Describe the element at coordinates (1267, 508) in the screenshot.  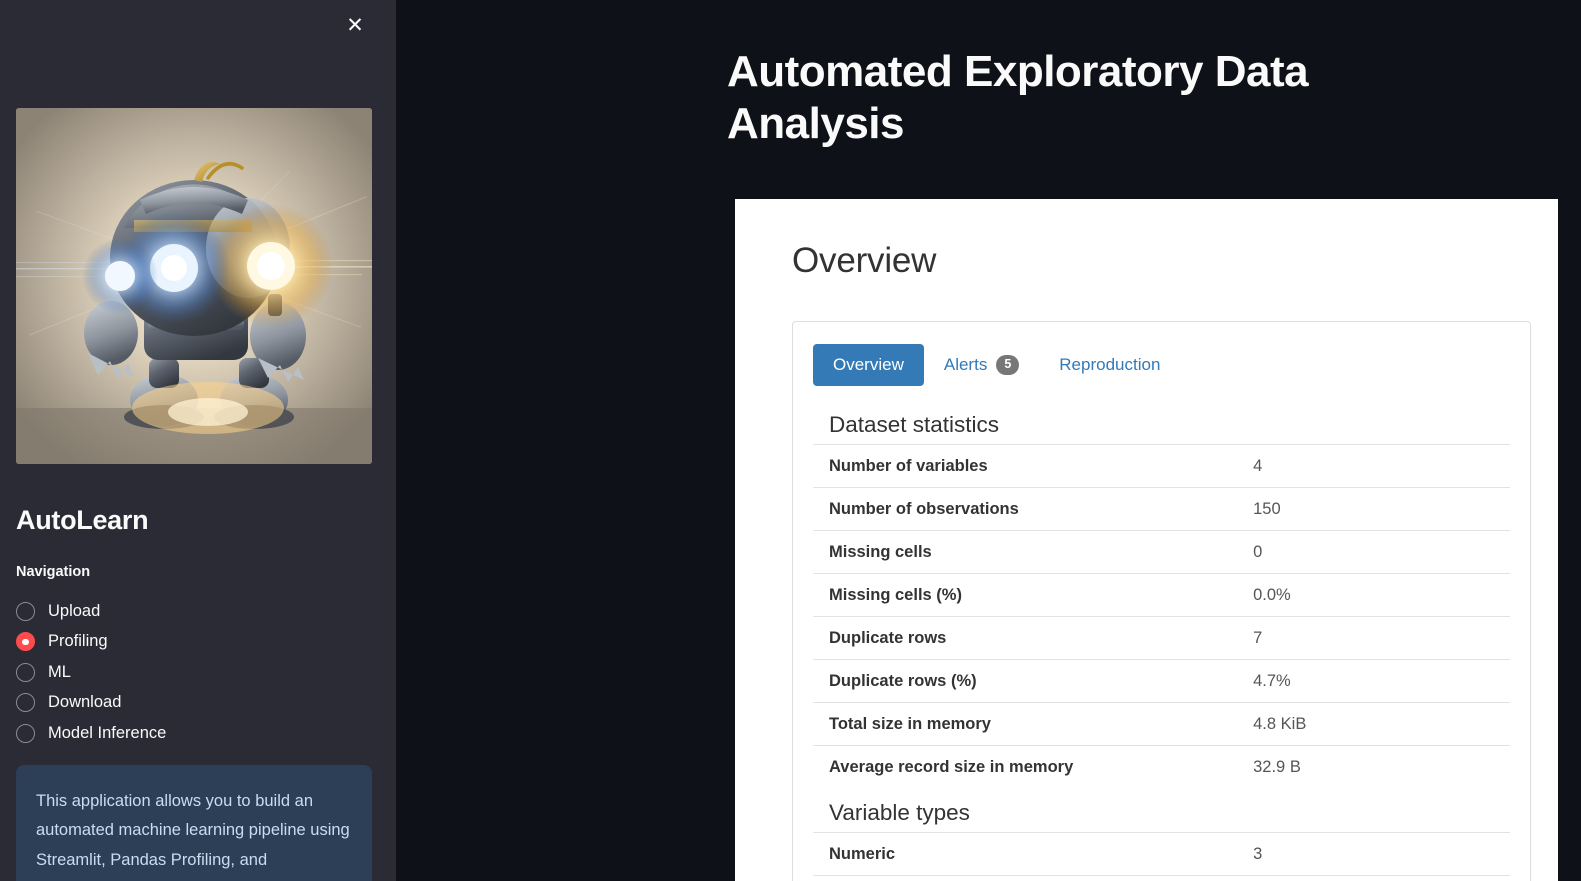
I see `stat-value: 150` at that location.